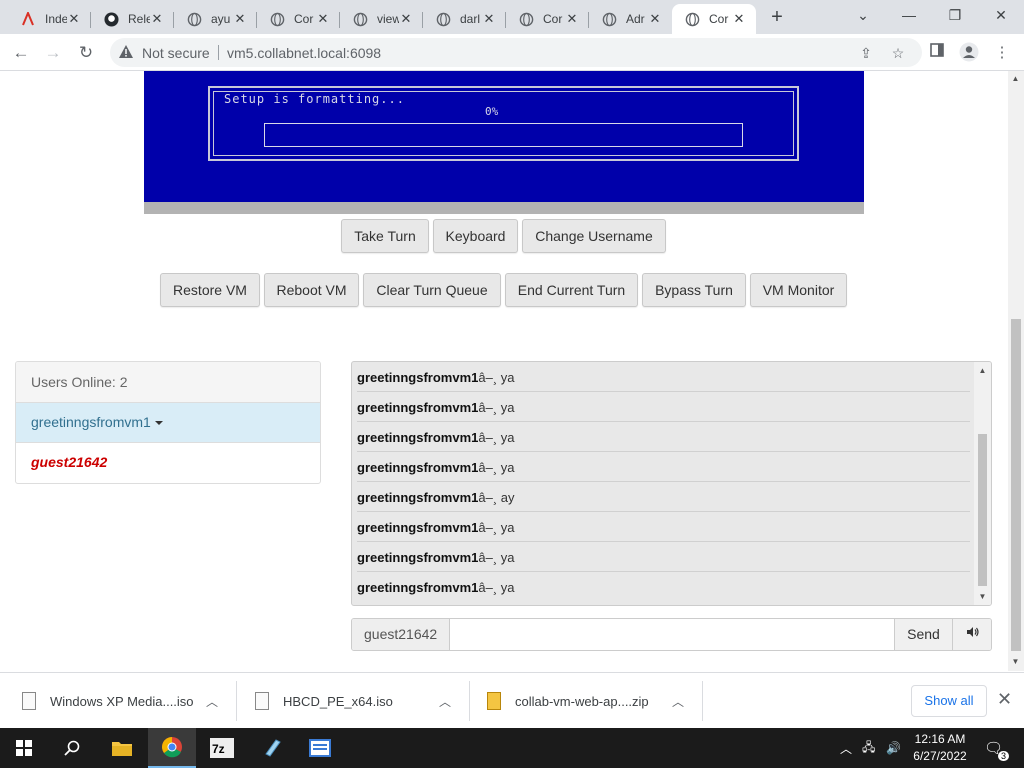 The image size is (1024, 768). I want to click on download-item: HBCD_PE_x64.iso, so click(324, 701).